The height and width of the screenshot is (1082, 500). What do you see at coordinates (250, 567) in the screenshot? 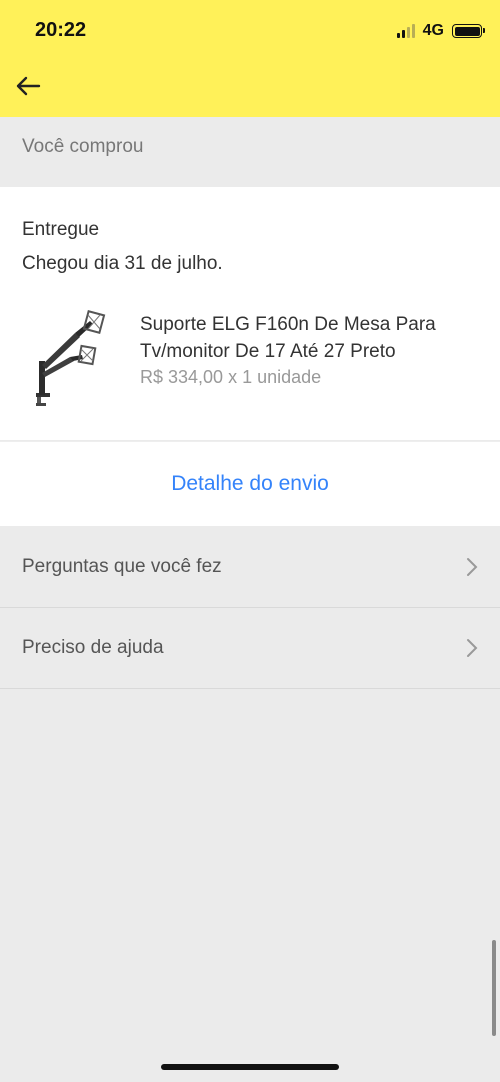
I see `menu-item-questions: Perguntas que você fez` at bounding box center [250, 567].